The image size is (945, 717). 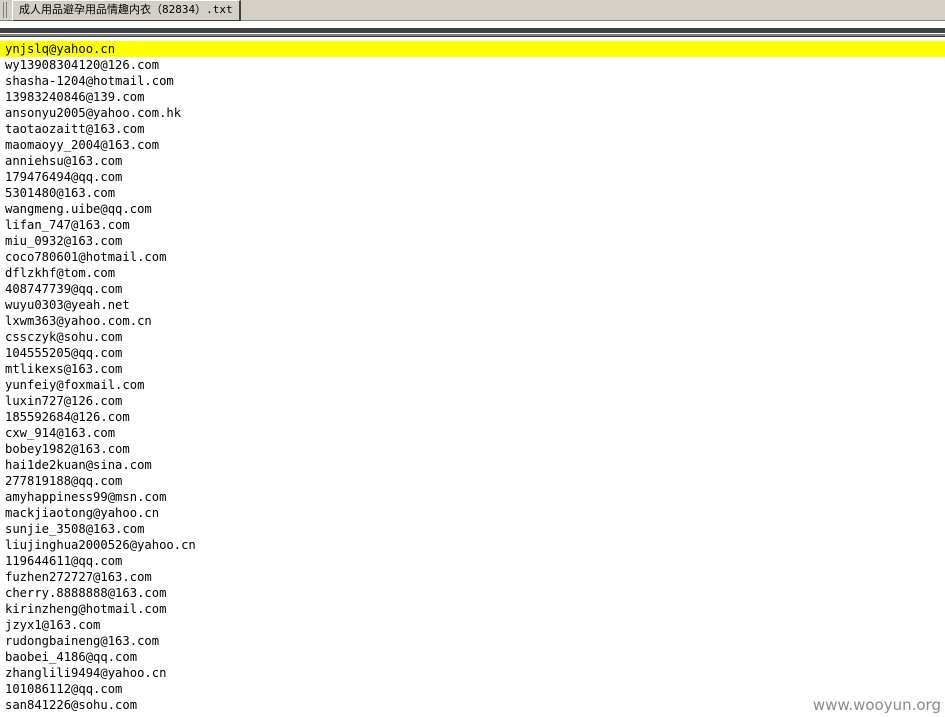 What do you see at coordinates (472, 193) in the screenshot?
I see `text-line: 5301480@163.com` at bounding box center [472, 193].